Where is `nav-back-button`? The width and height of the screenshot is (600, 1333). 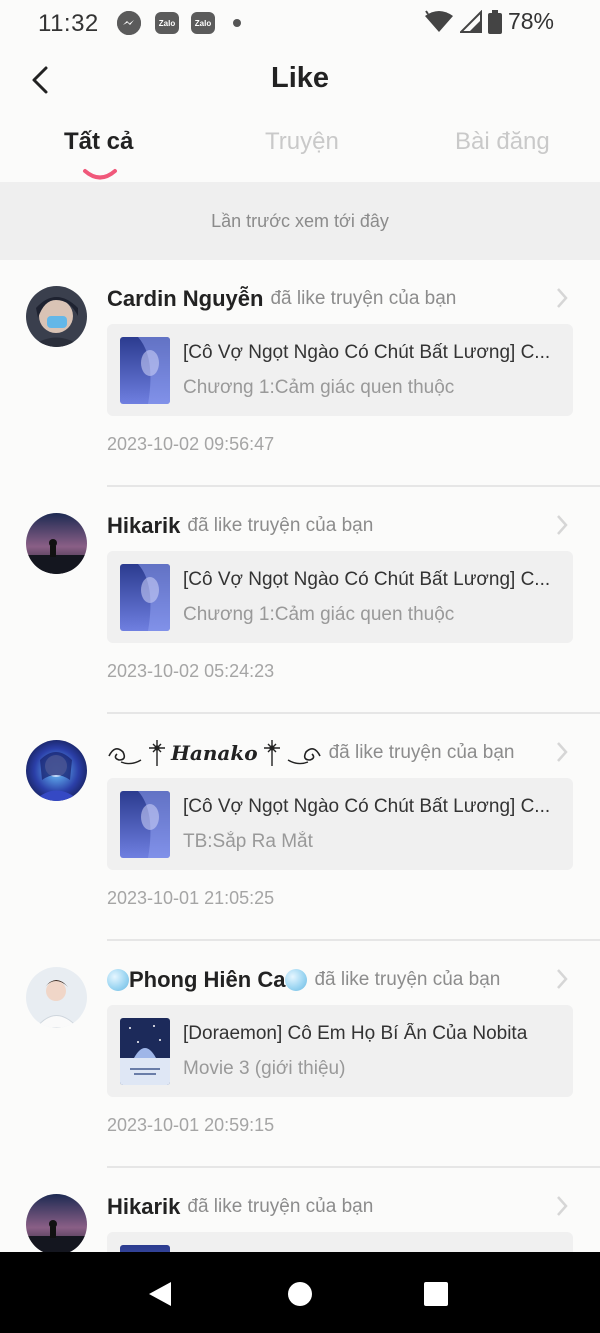 nav-back-button is located at coordinates (160, 1294).